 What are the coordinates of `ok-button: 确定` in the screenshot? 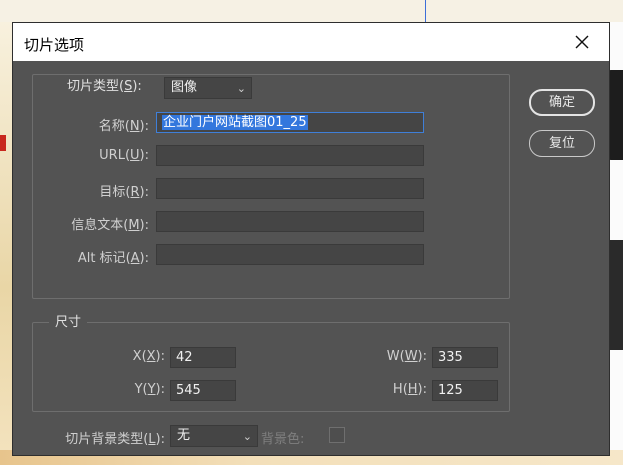 It's located at (562, 102).